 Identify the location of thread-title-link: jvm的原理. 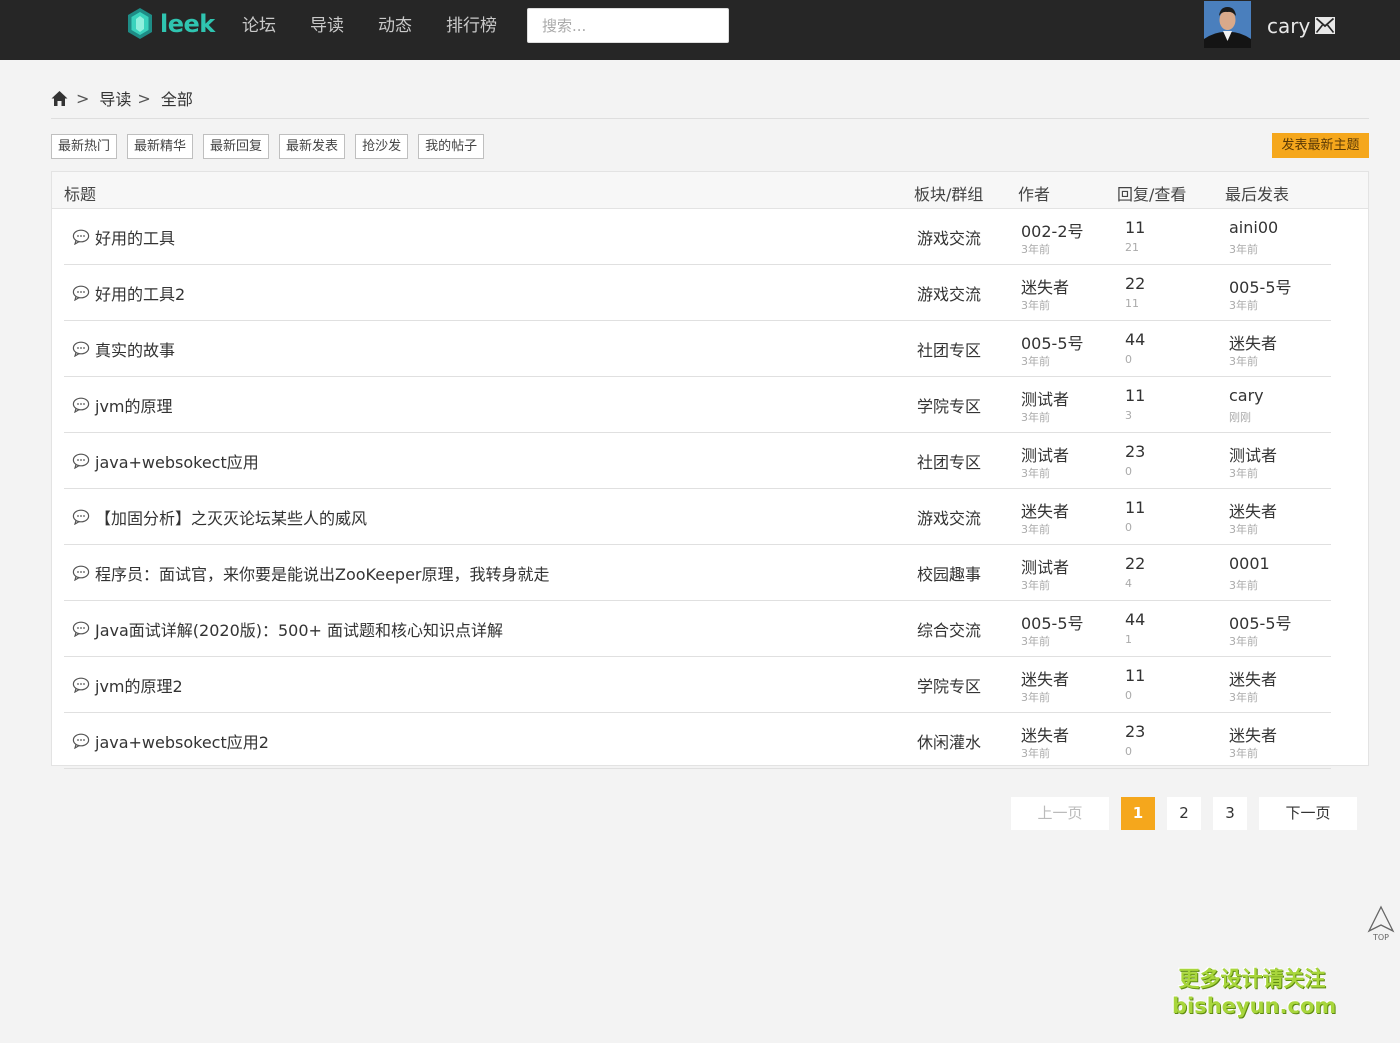
(122, 405).